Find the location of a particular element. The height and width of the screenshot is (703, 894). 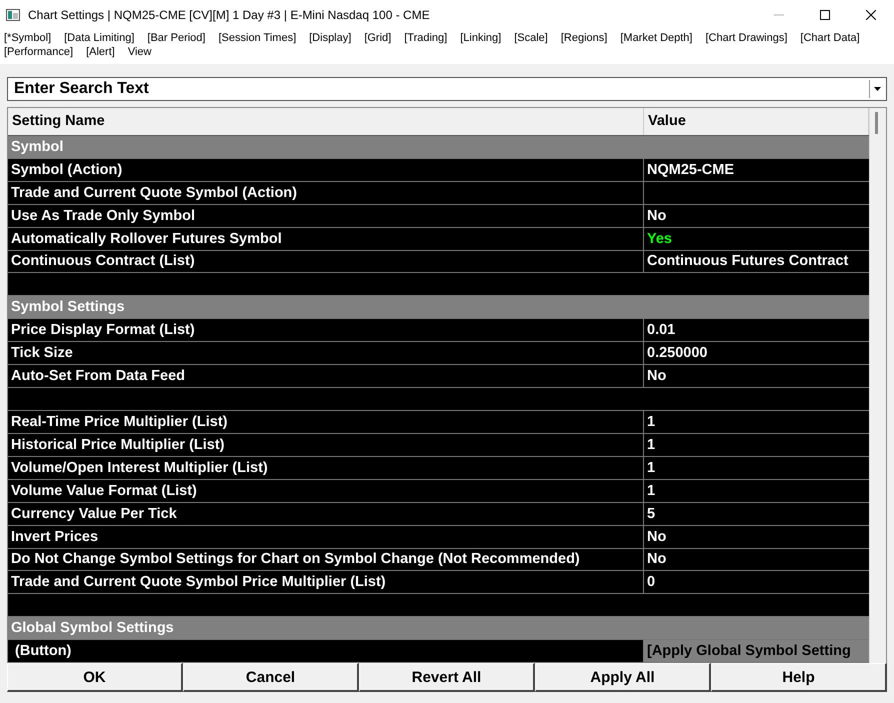

app-icon is located at coordinates (13, 15).